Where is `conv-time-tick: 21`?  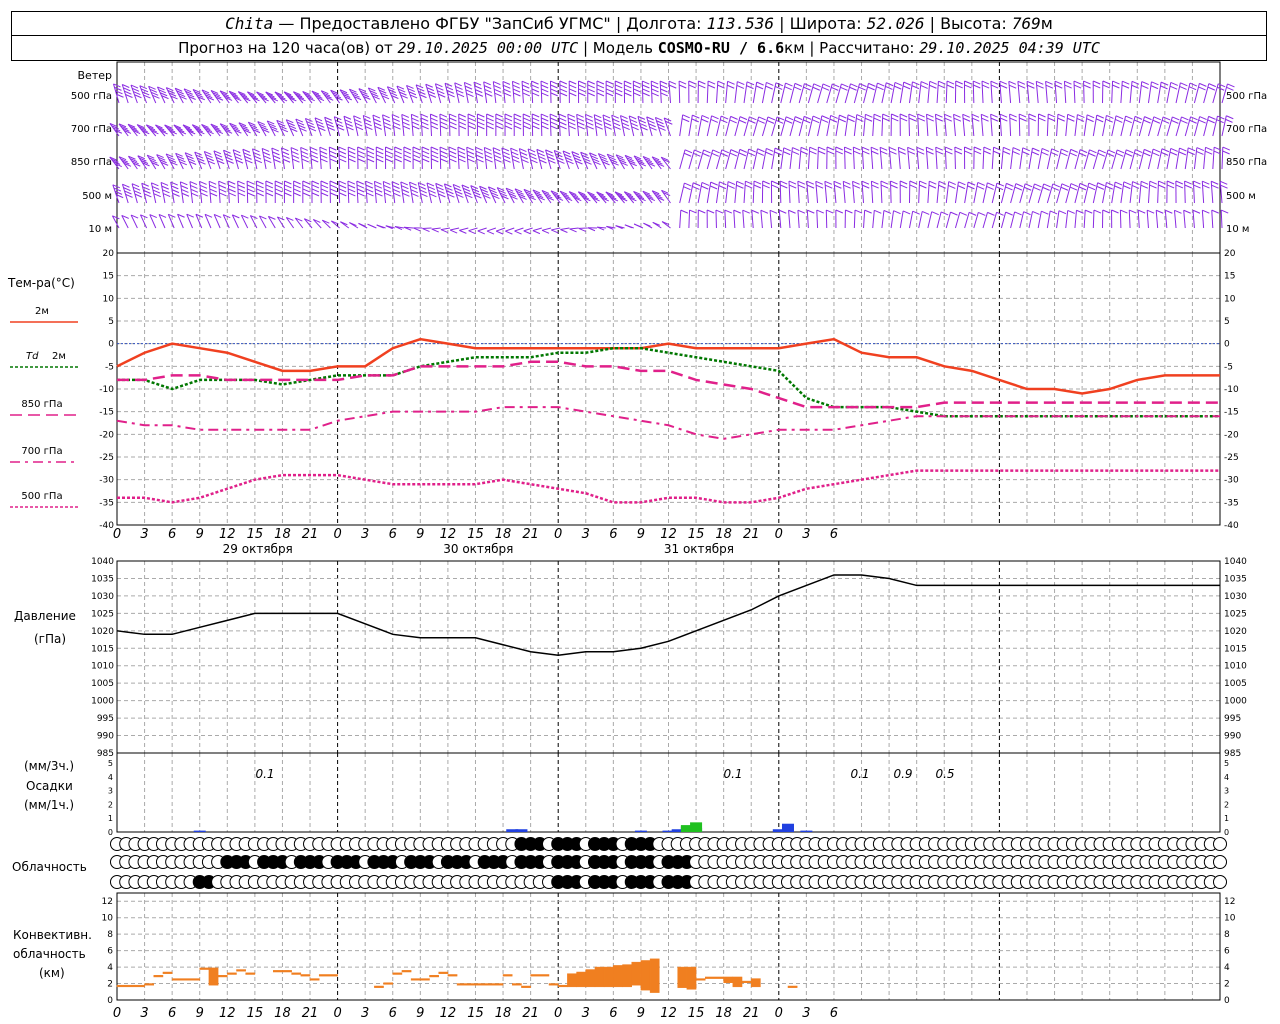 conv-time-tick: 21 is located at coordinates (530, 1013).